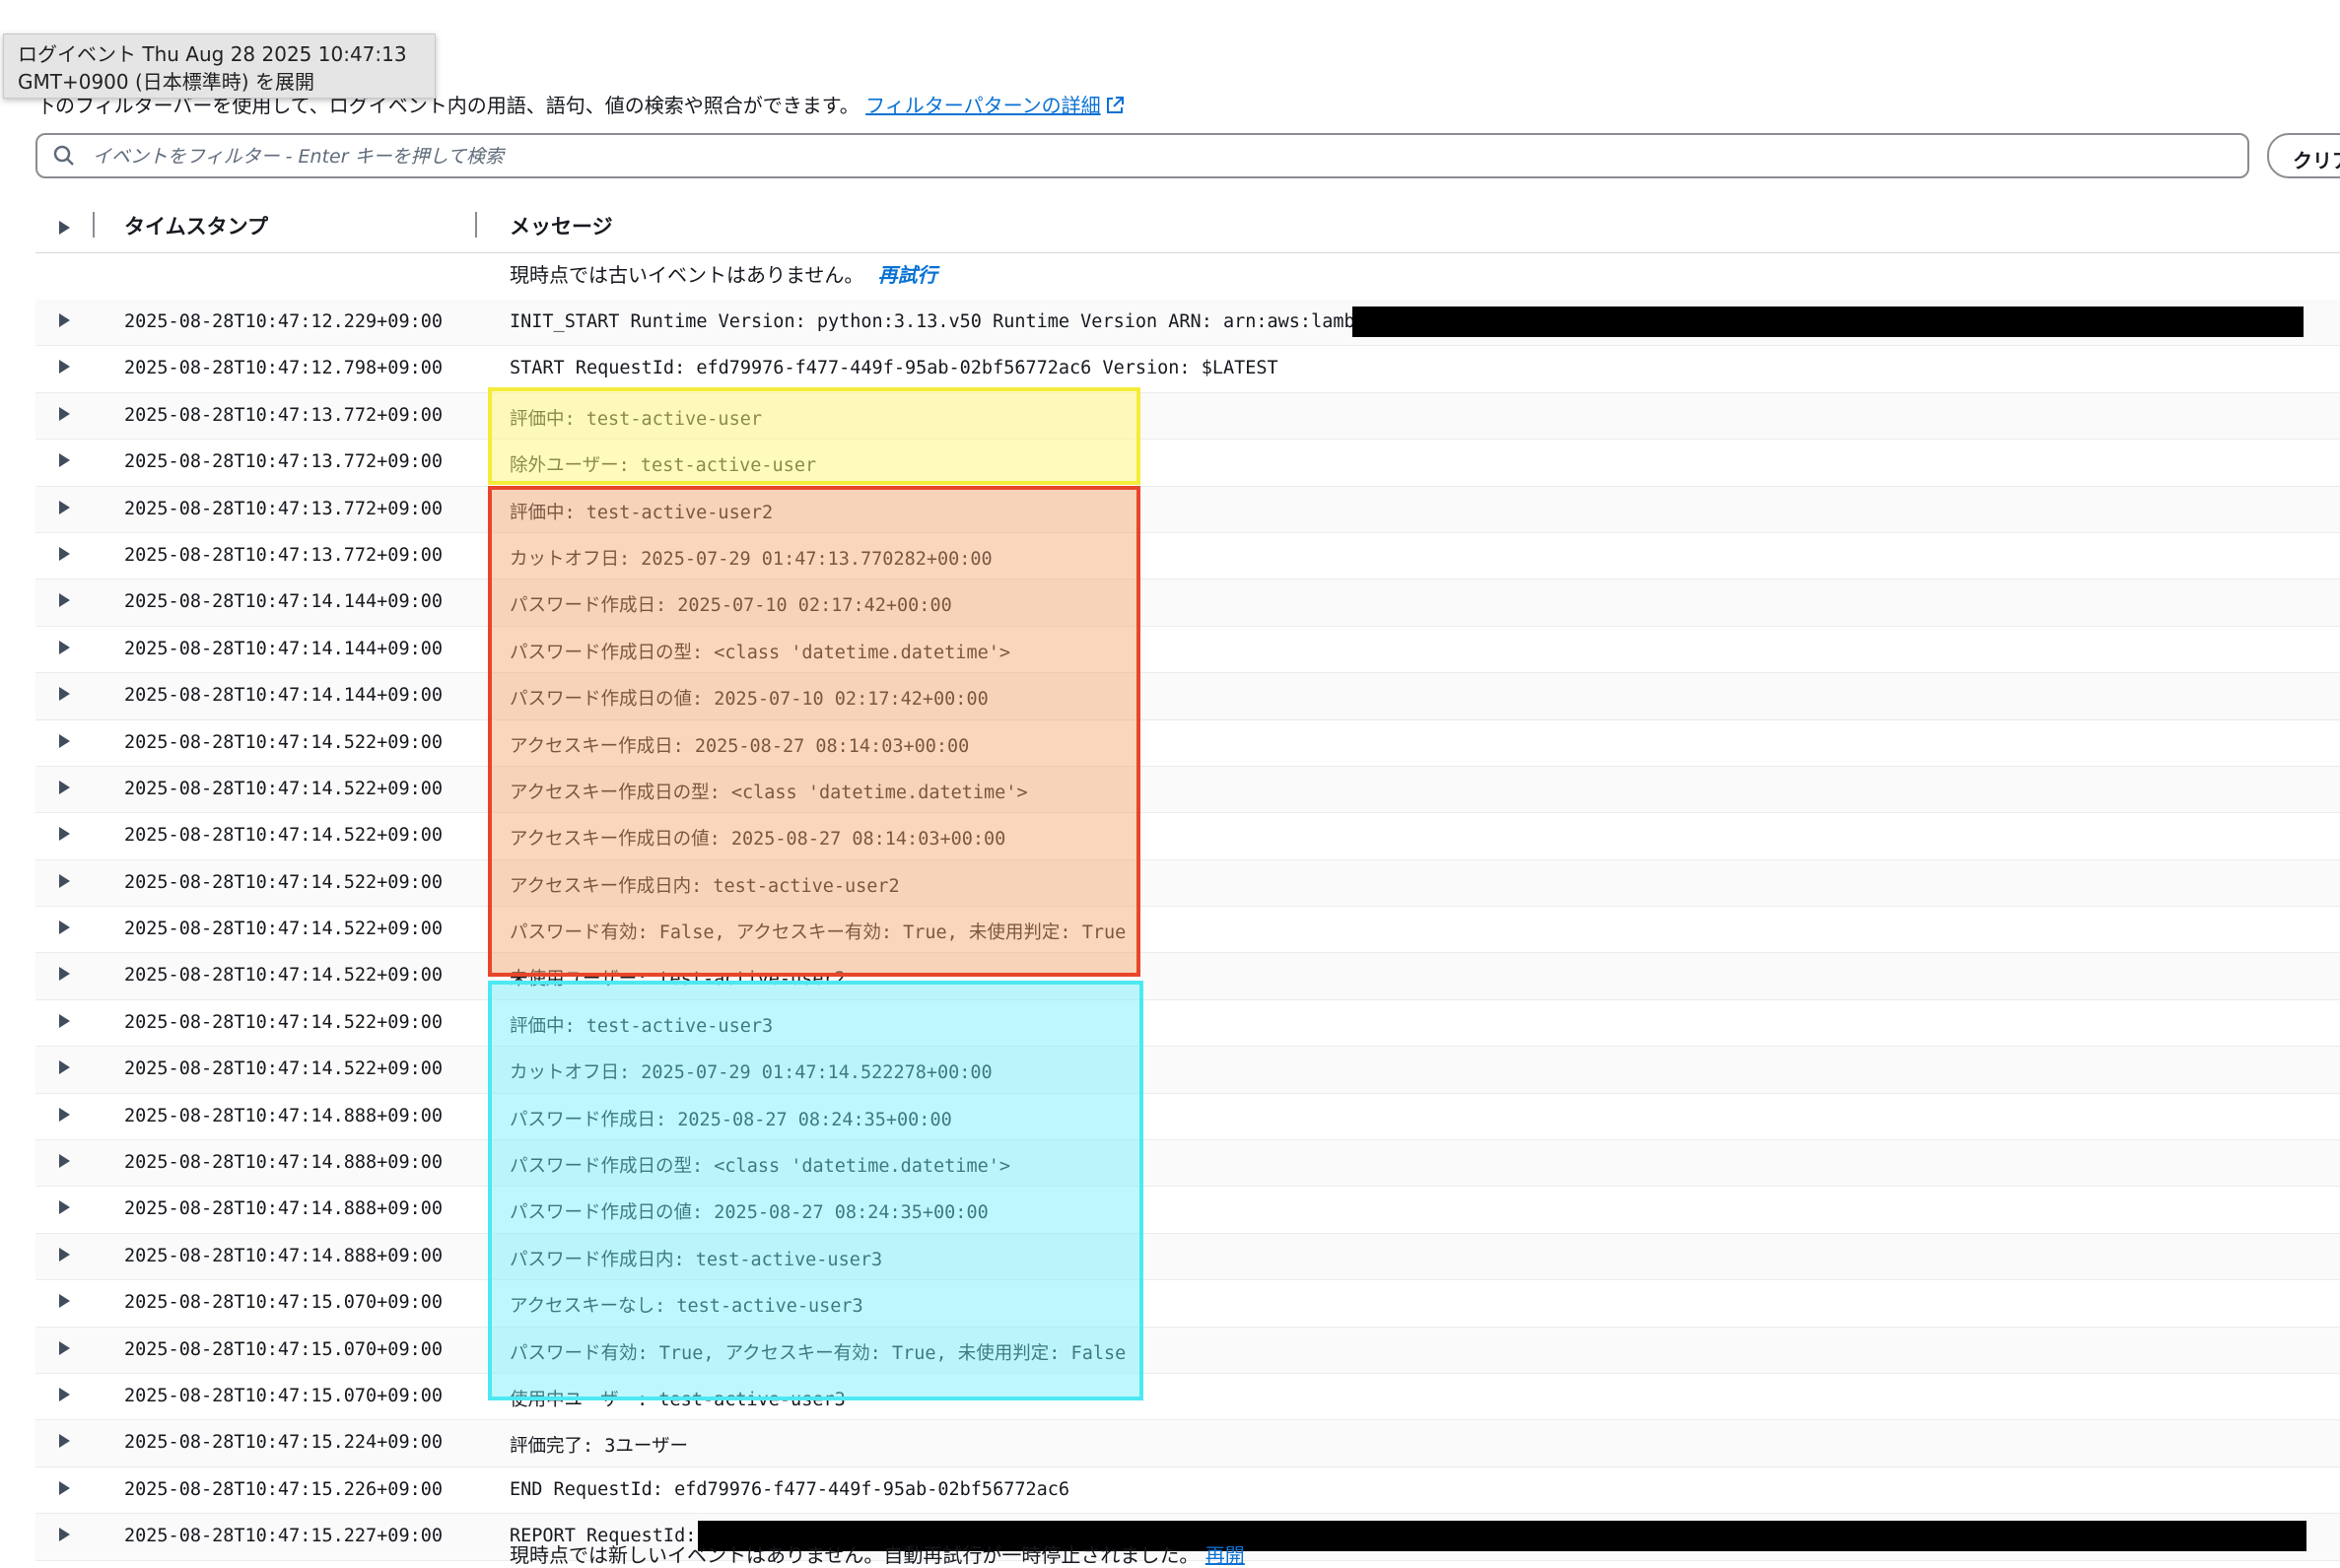 This screenshot has width=2340, height=1568. I want to click on row-timestamp: 2025-08-28T10:47:13.772+09:00, so click(284, 415).